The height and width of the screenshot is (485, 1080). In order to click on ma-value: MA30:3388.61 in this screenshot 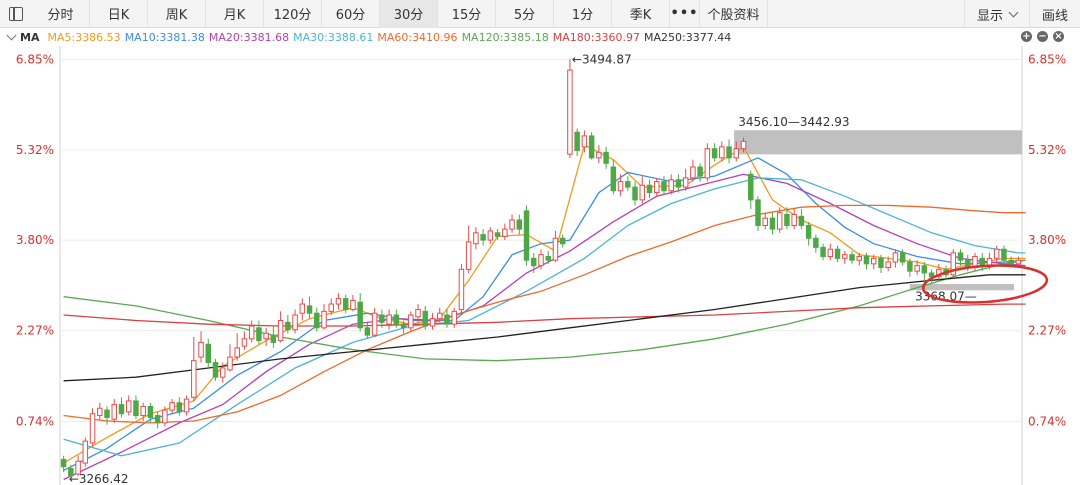, I will do `click(333, 37)`.